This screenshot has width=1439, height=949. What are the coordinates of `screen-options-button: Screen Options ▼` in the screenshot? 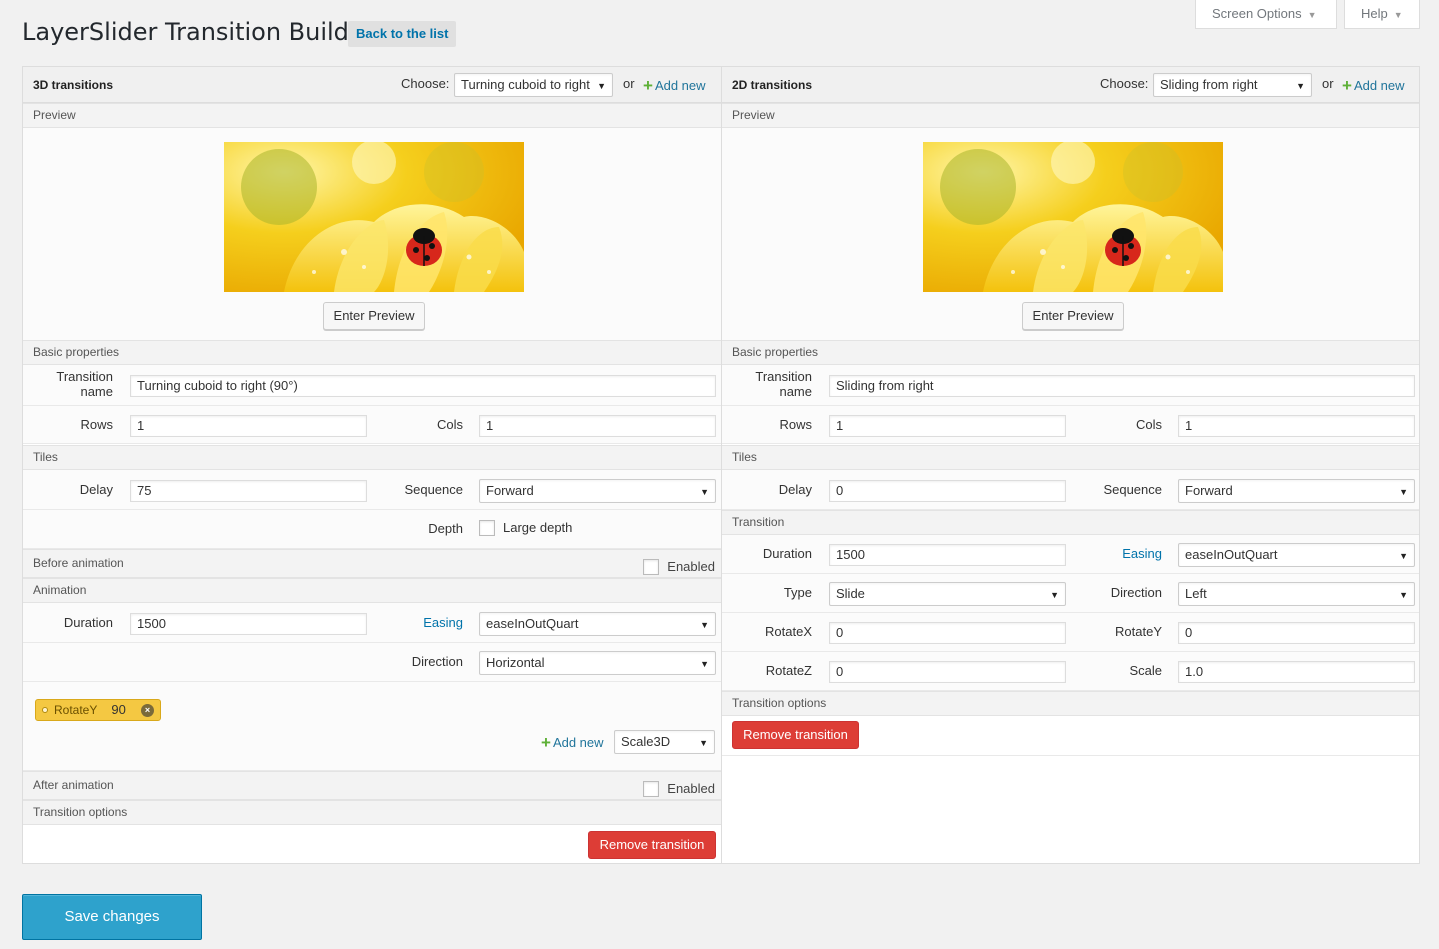 It's located at (1266, 14).